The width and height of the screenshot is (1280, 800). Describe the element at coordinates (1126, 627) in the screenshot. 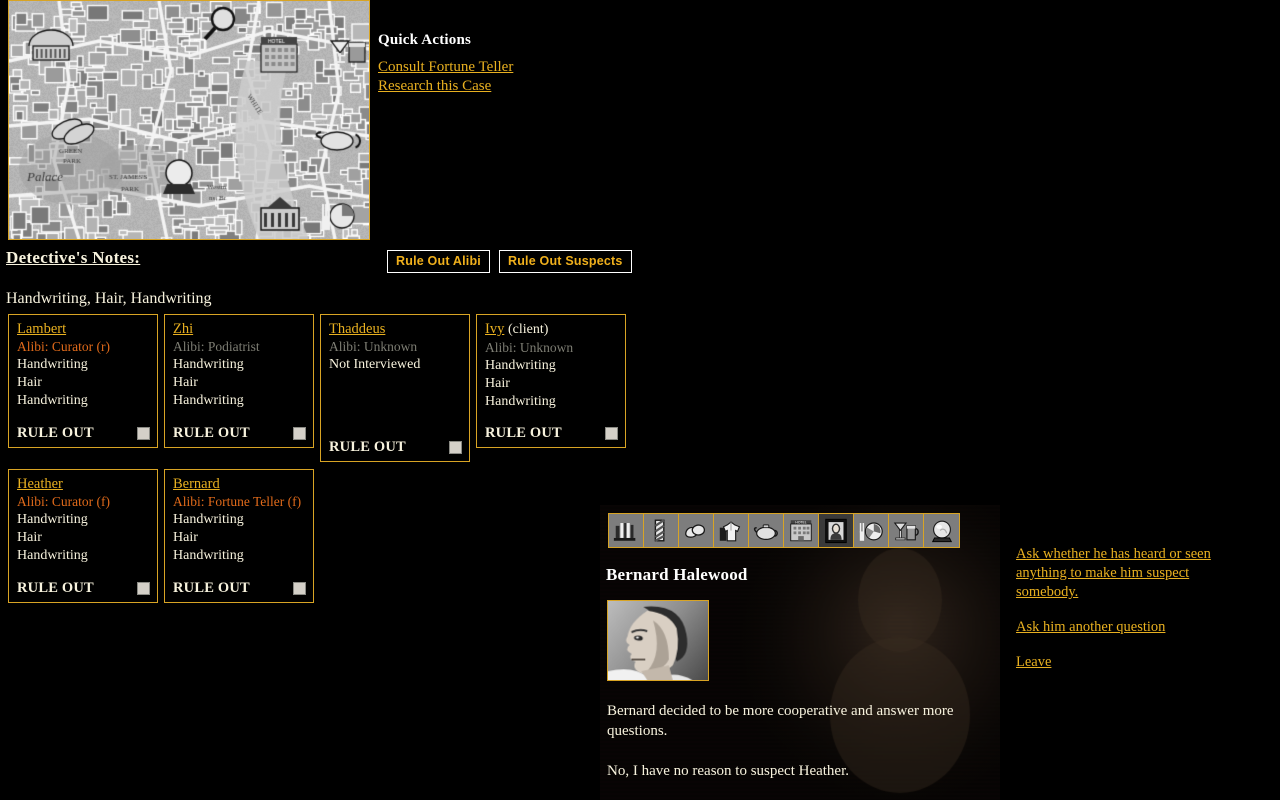

I see `interview-option: Ask him another question` at that location.